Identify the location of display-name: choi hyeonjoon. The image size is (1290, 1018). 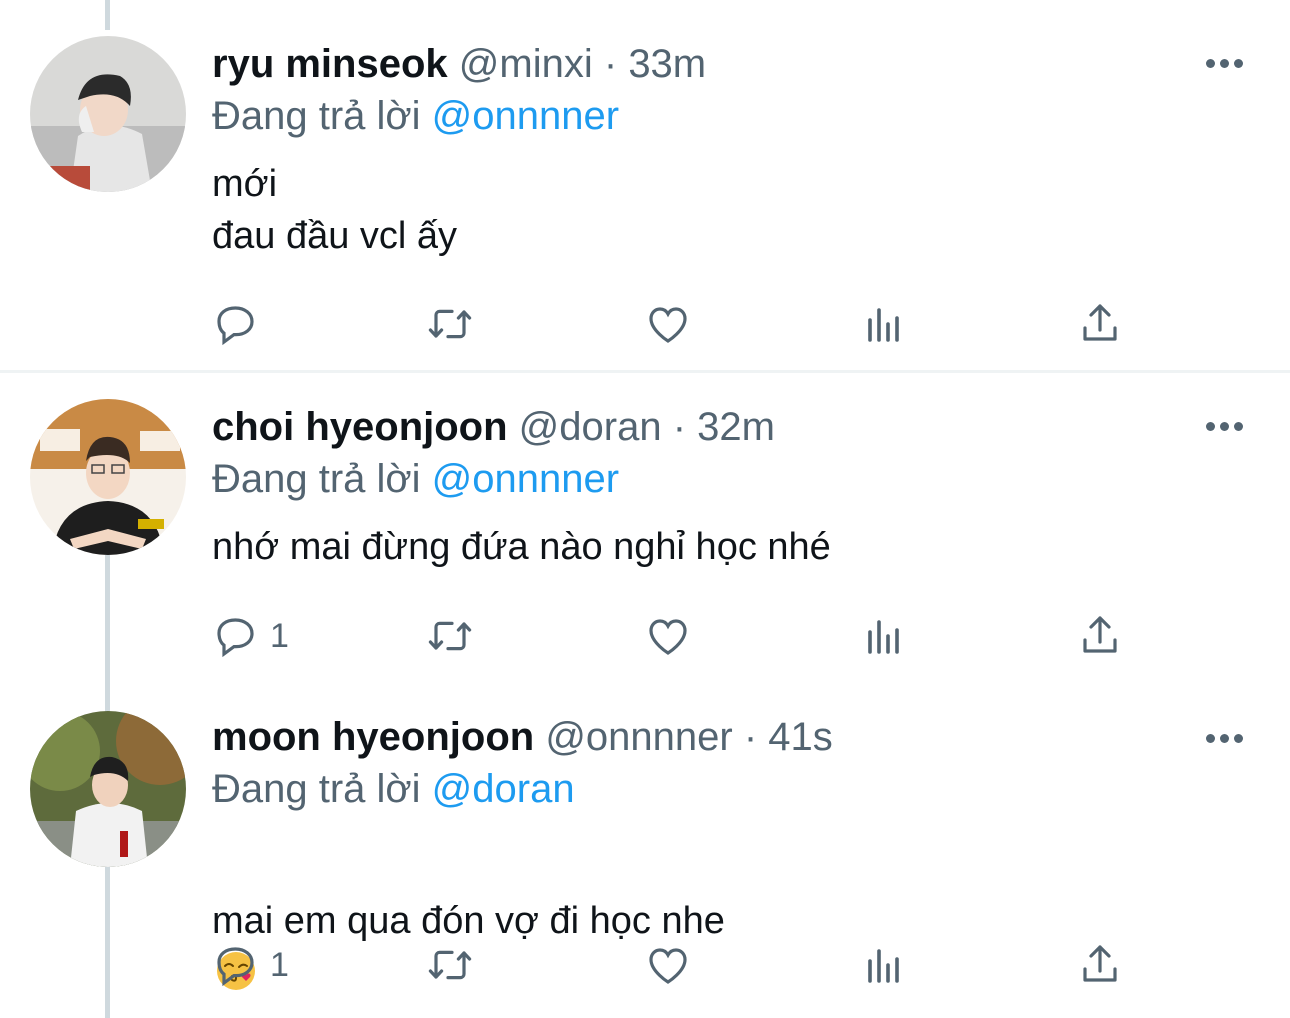
(360, 427).